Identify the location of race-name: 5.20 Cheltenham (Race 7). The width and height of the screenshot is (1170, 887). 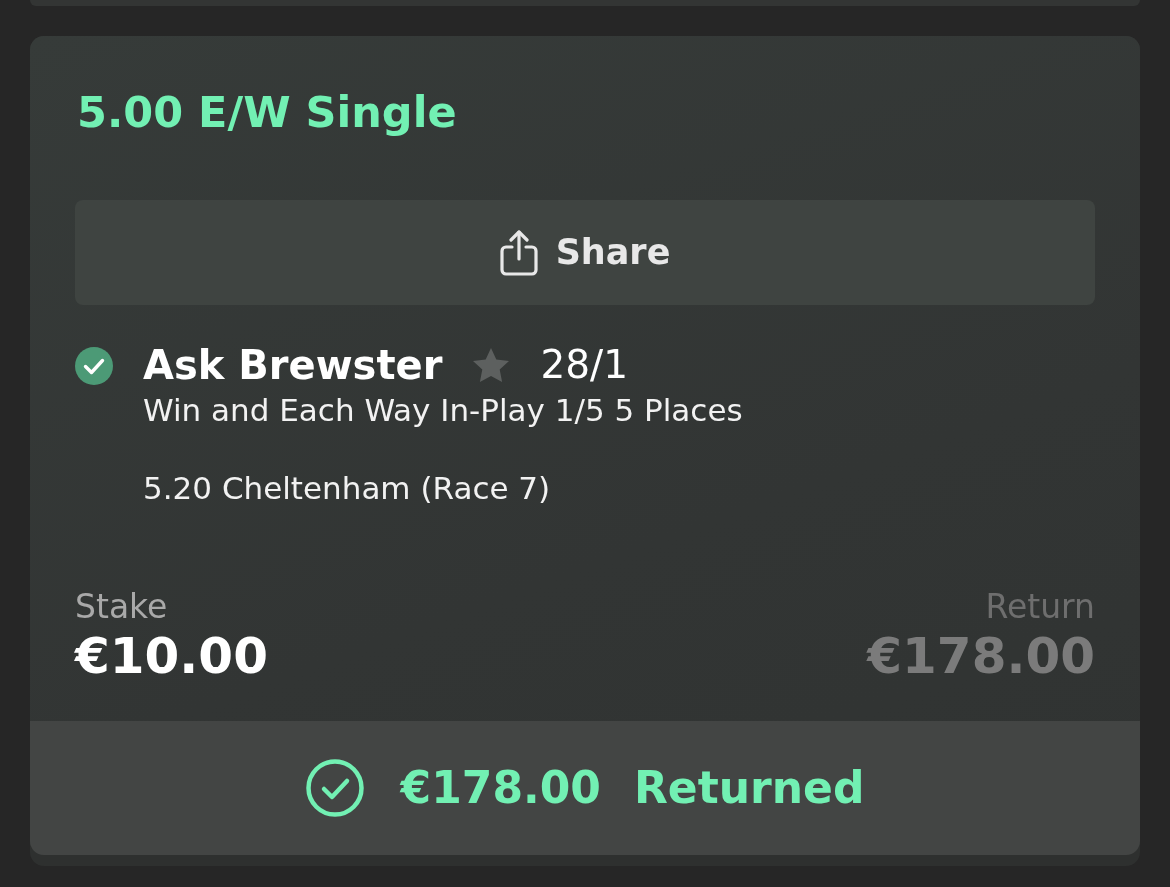
(347, 488).